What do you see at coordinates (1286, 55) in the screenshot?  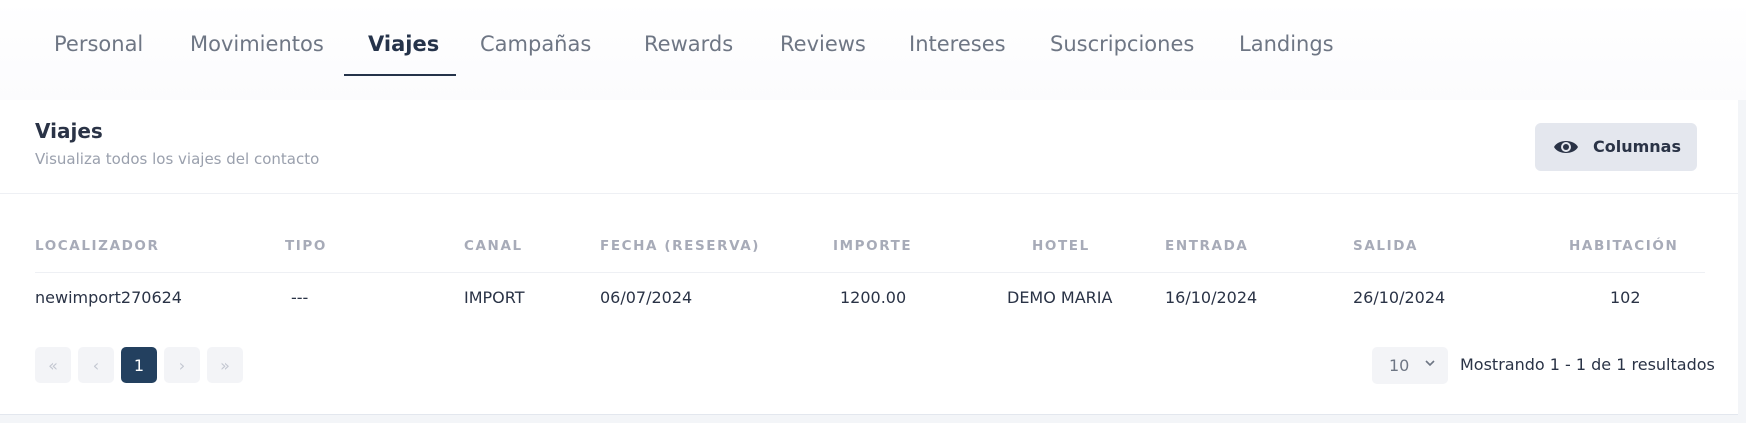 I see `tab-landings: Landings` at bounding box center [1286, 55].